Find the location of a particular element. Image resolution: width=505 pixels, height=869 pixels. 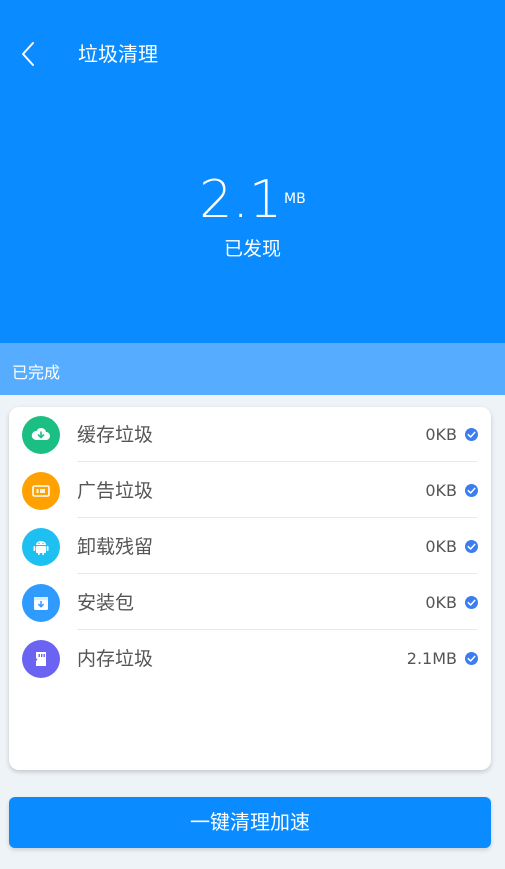

app-bar: 垃圾清理 is located at coordinates (252, 54).